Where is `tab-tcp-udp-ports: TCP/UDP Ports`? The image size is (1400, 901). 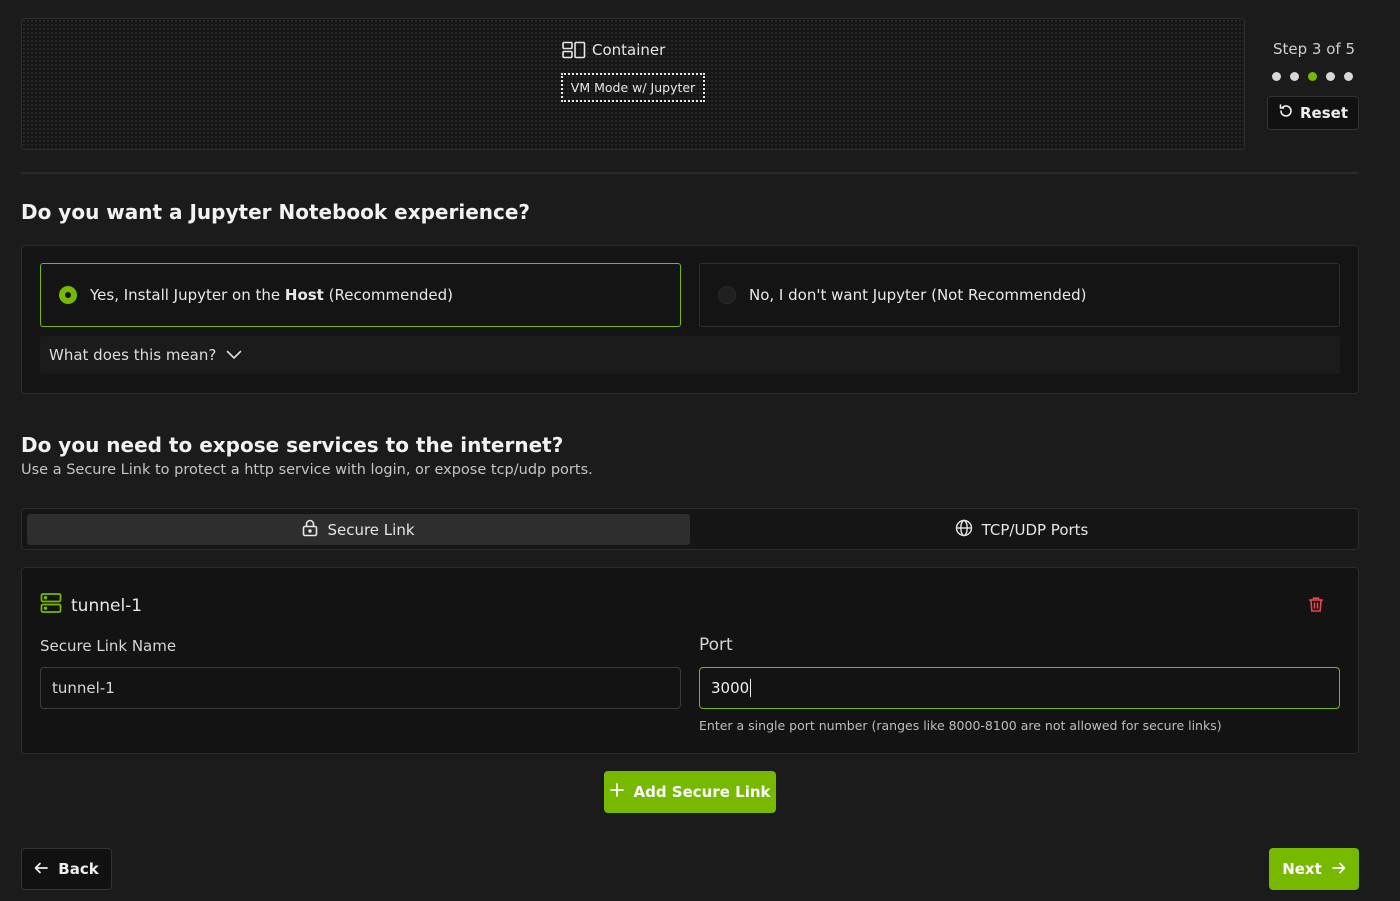 tab-tcp-udp-ports: TCP/UDP Ports is located at coordinates (1021, 529).